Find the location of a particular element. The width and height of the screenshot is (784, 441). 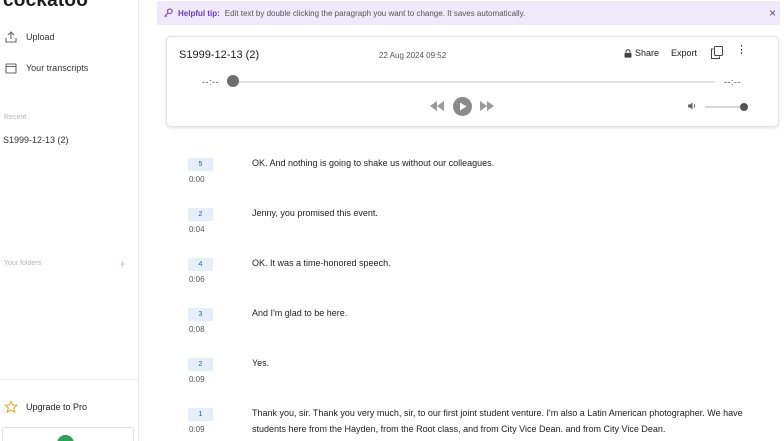

segment-timestamp: 0:08 is located at coordinates (197, 329).